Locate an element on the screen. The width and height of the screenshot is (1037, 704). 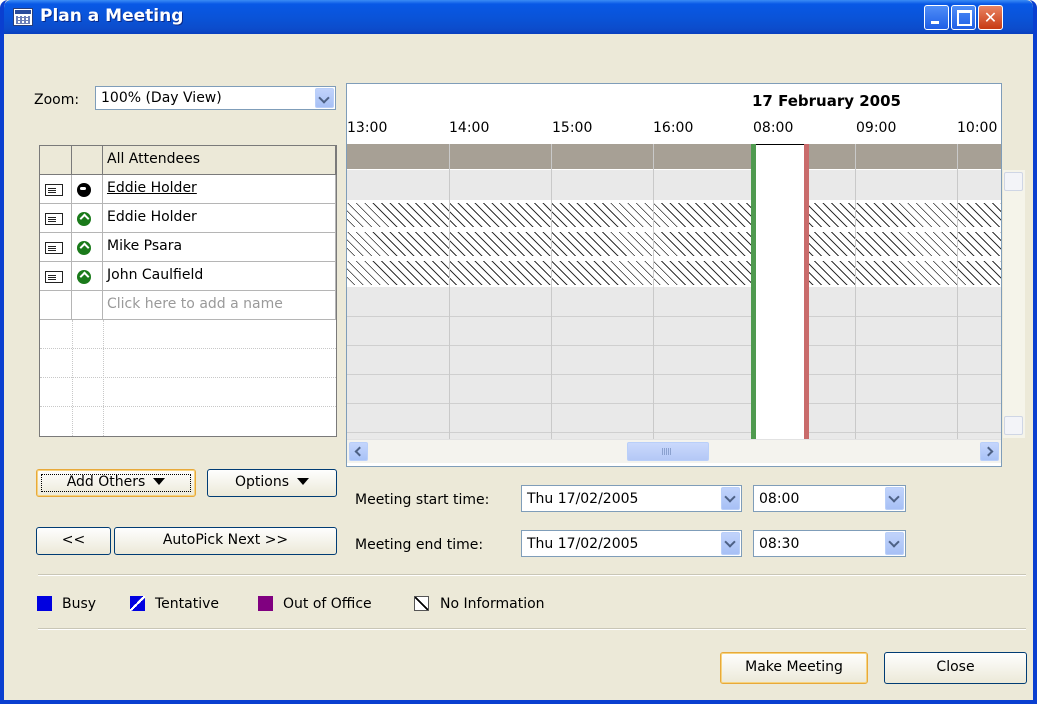
start-time-value: 08:00 is located at coordinates (779, 499).